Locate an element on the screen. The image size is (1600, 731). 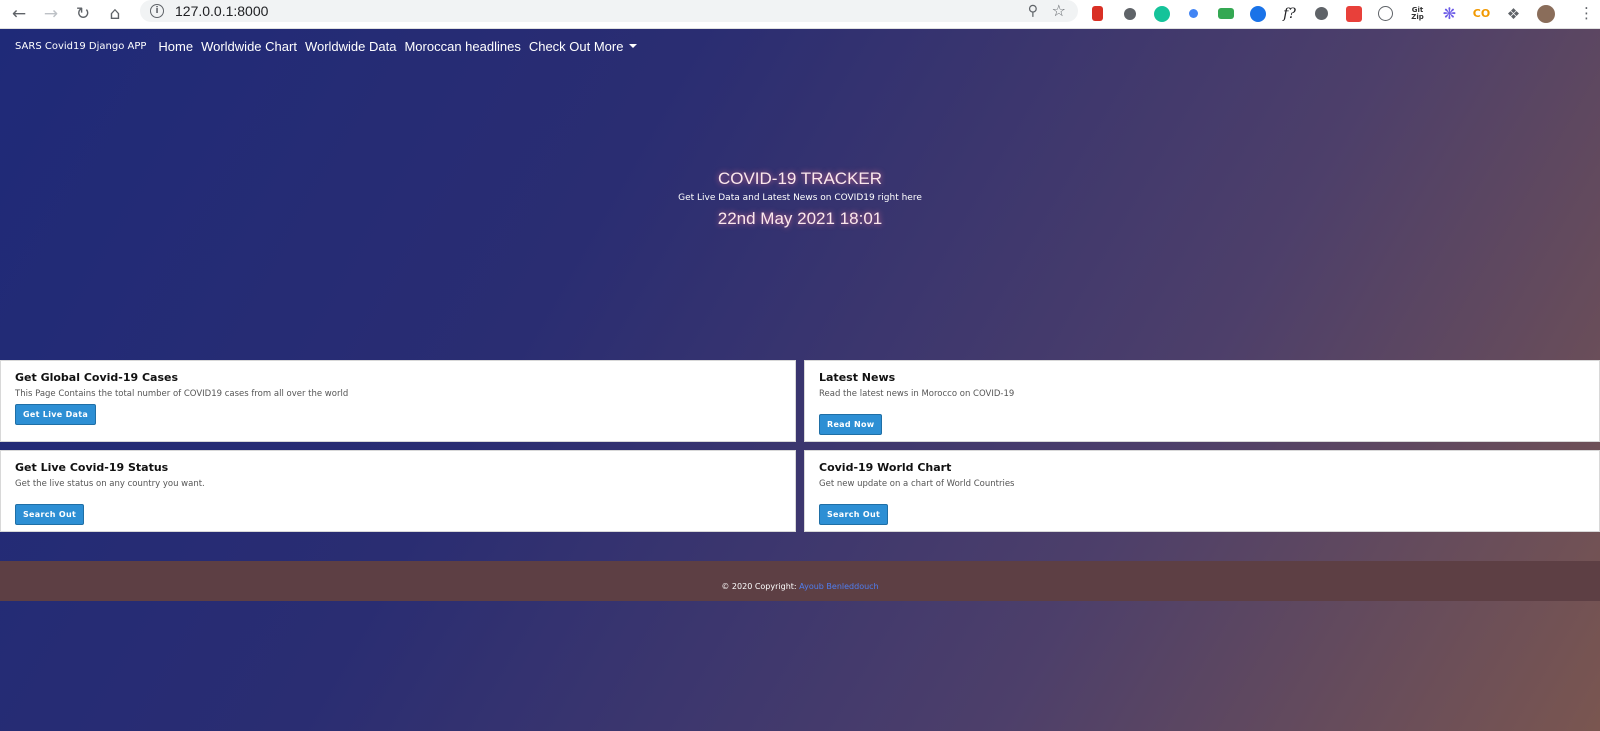
nav-moroccan-headlines: Moroccan headlines is located at coordinates (462, 46).